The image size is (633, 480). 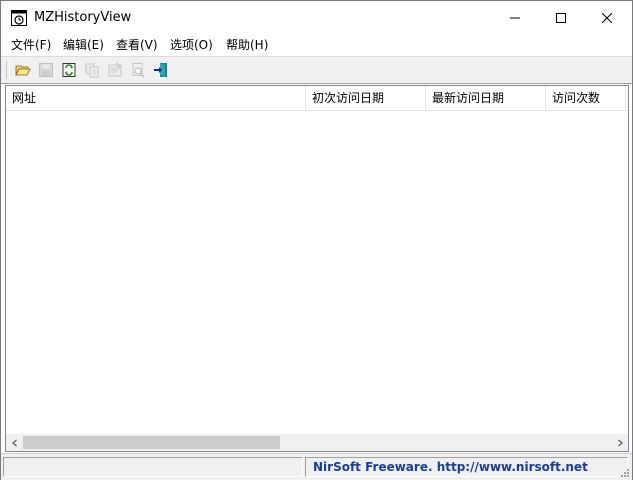 I want to click on list-header: 网址 初次访问日期 最新访问日期 访问次数, so click(x=317, y=98).